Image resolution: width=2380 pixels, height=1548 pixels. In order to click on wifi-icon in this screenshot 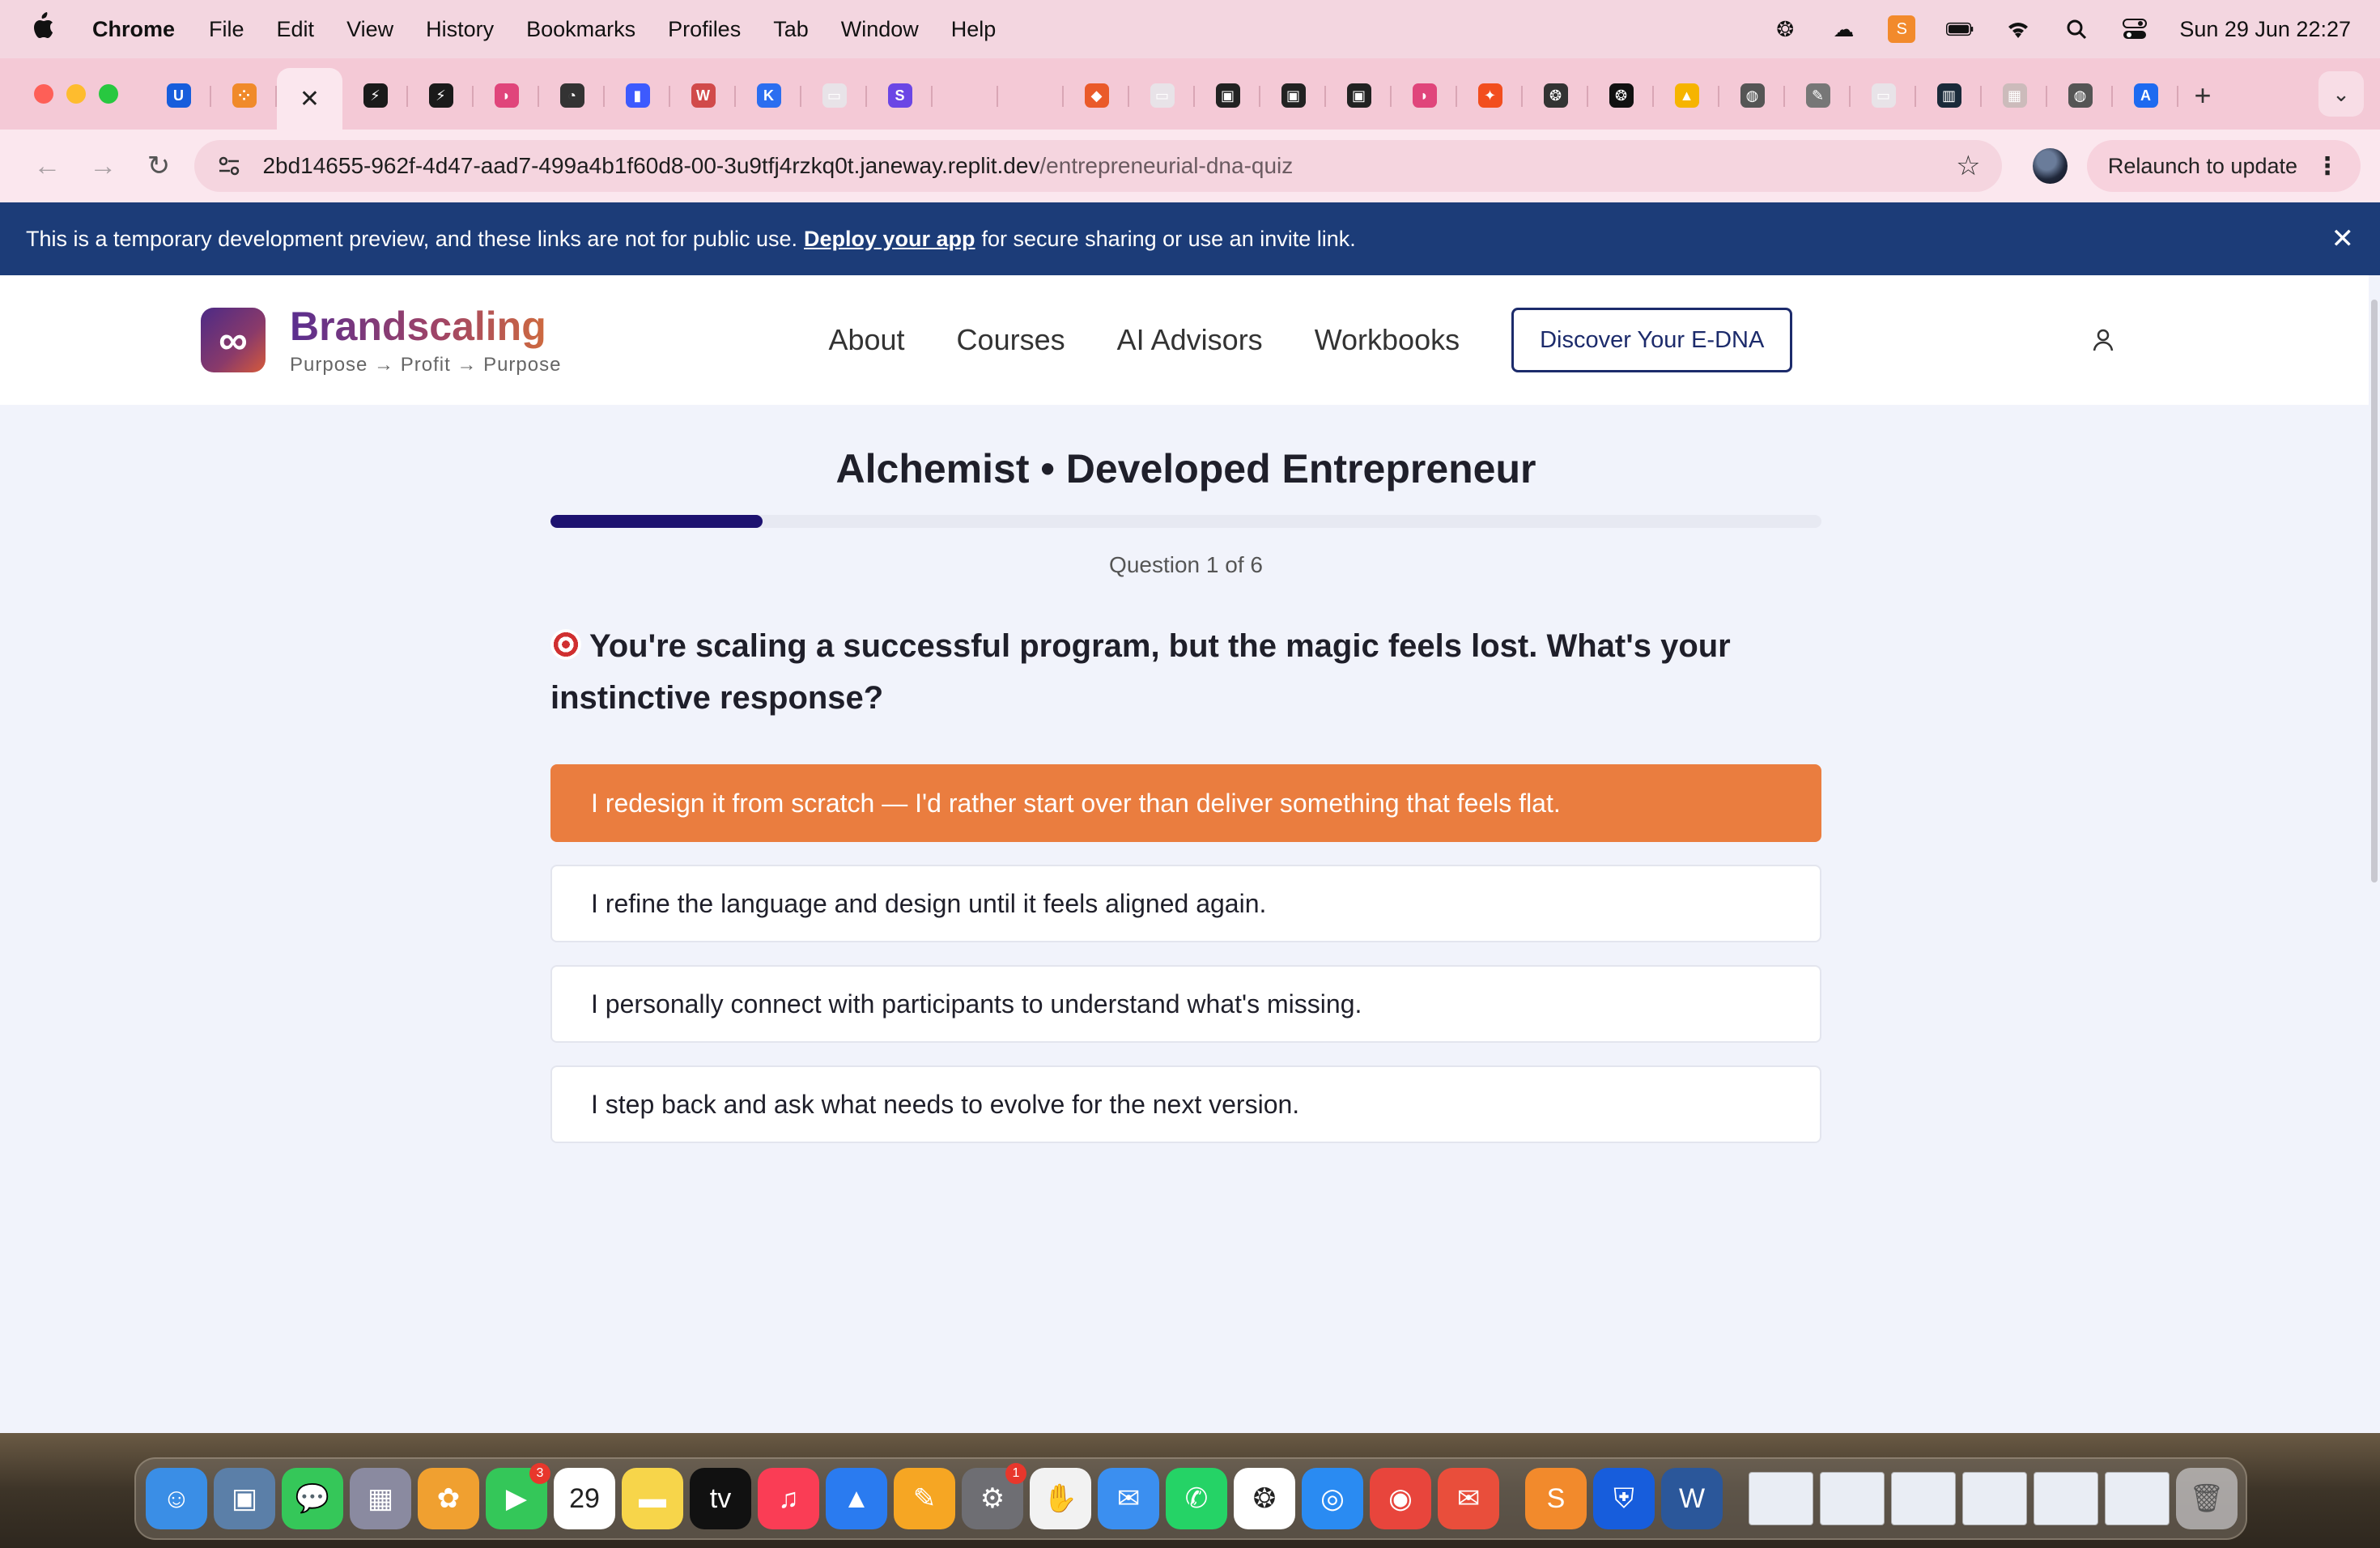, I will do `click(2018, 29)`.